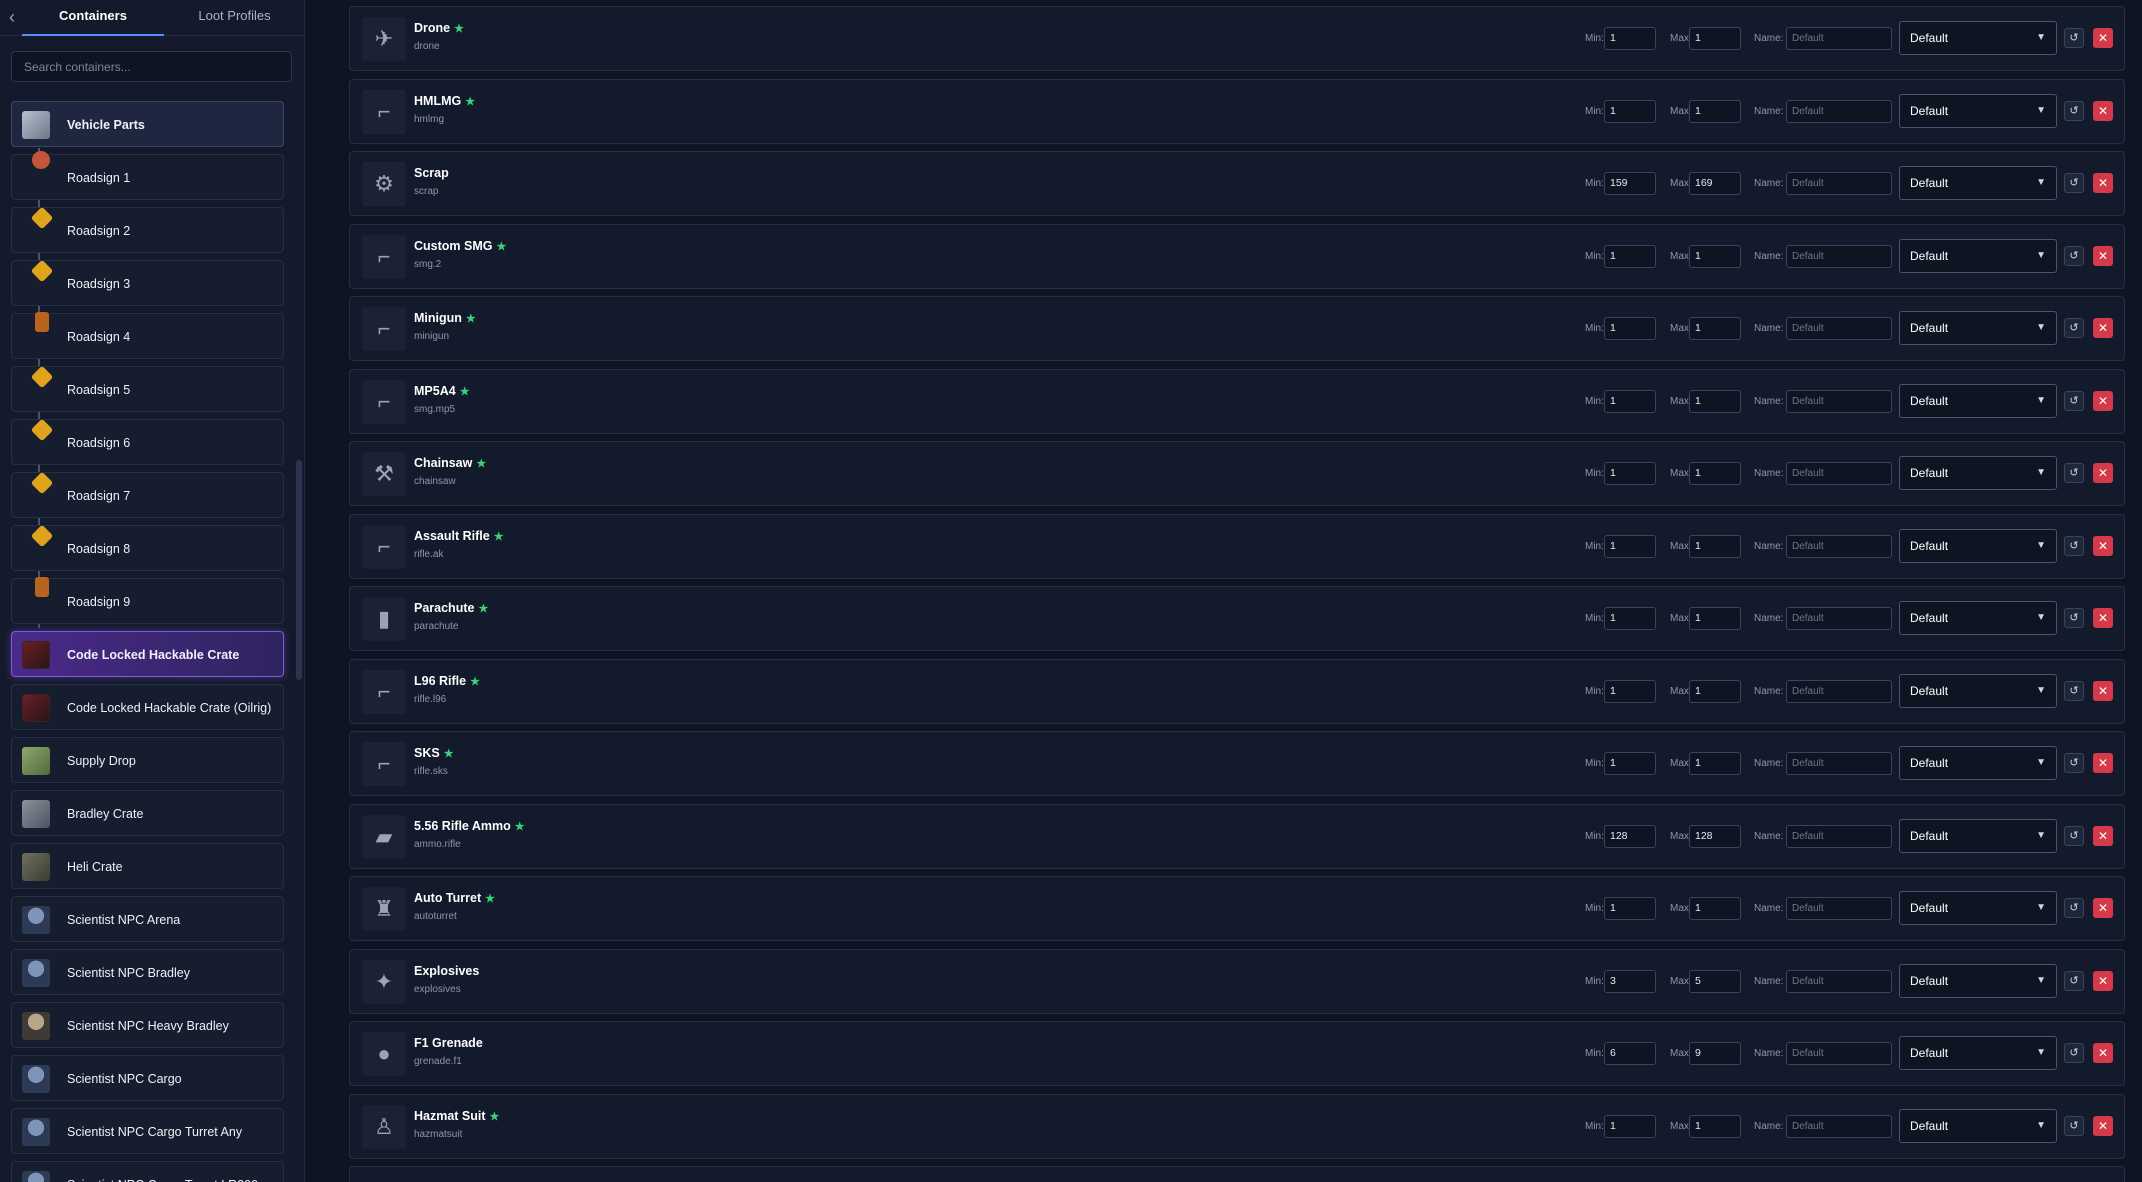 The width and height of the screenshot is (2142, 1182). I want to click on collapse-sidebar-button: ‹, so click(12, 18).